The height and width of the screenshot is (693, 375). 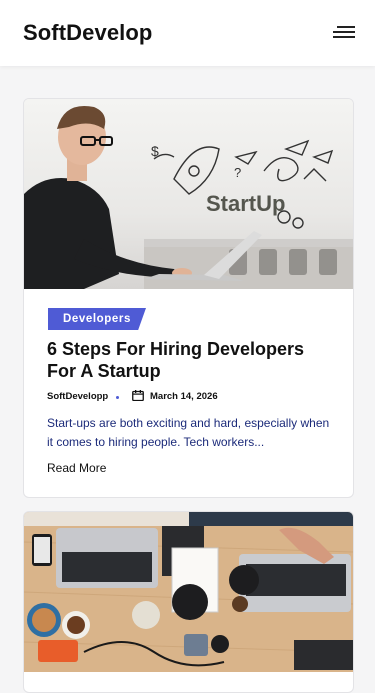 I want to click on post-date: March 14, 2026, so click(x=184, y=396).